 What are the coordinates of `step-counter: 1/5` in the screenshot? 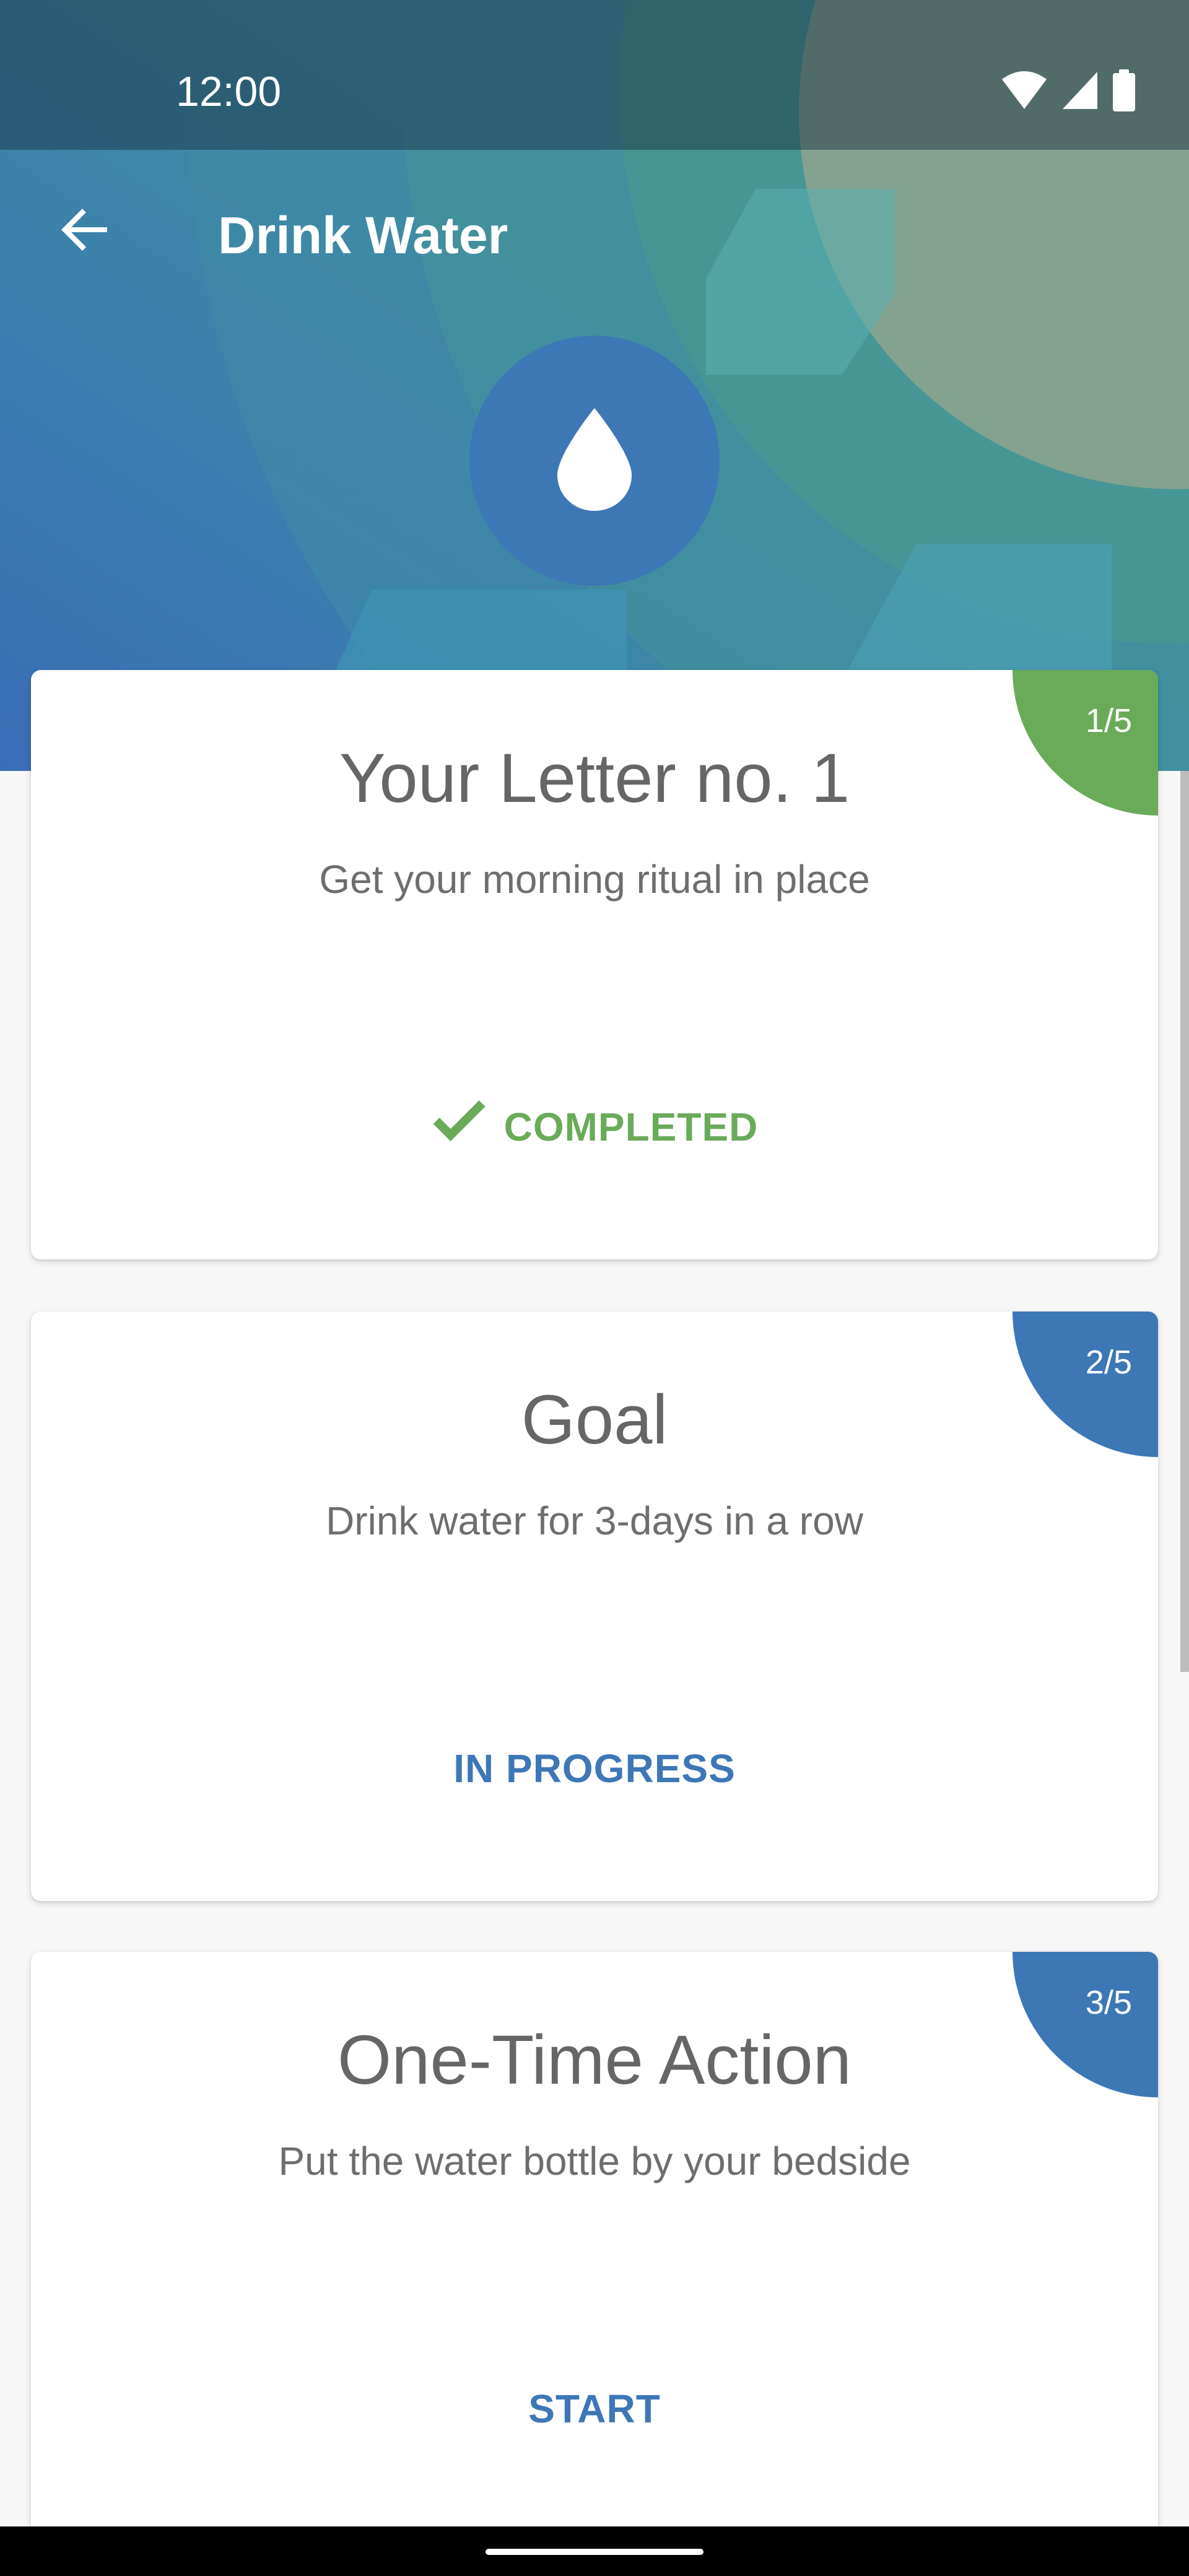 It's located at (1108, 720).